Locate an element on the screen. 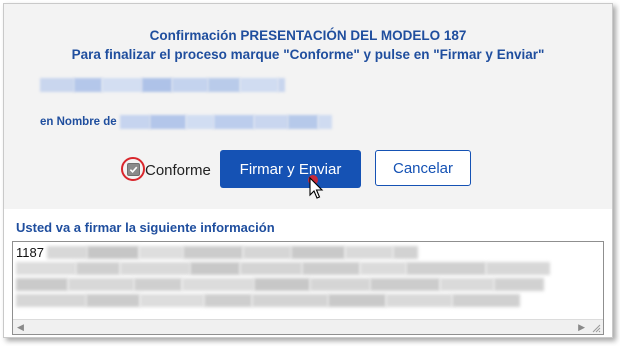 The height and width of the screenshot is (346, 620). checkmark-icon is located at coordinates (133, 169).